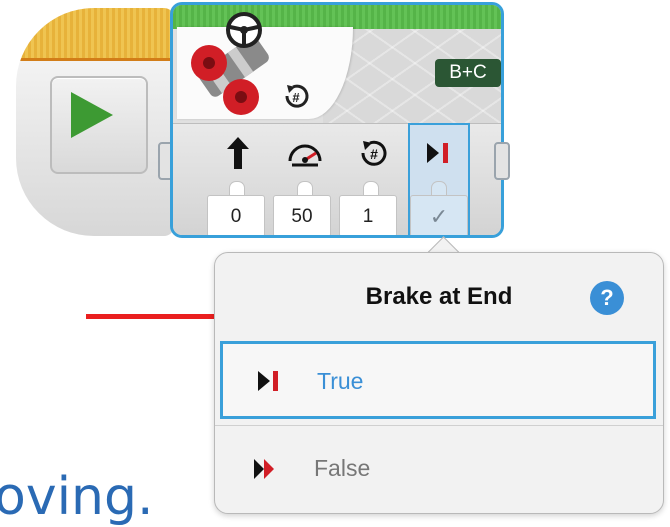 This screenshot has width=670, height=527. I want to click on brake-stop-icon, so click(268, 381).